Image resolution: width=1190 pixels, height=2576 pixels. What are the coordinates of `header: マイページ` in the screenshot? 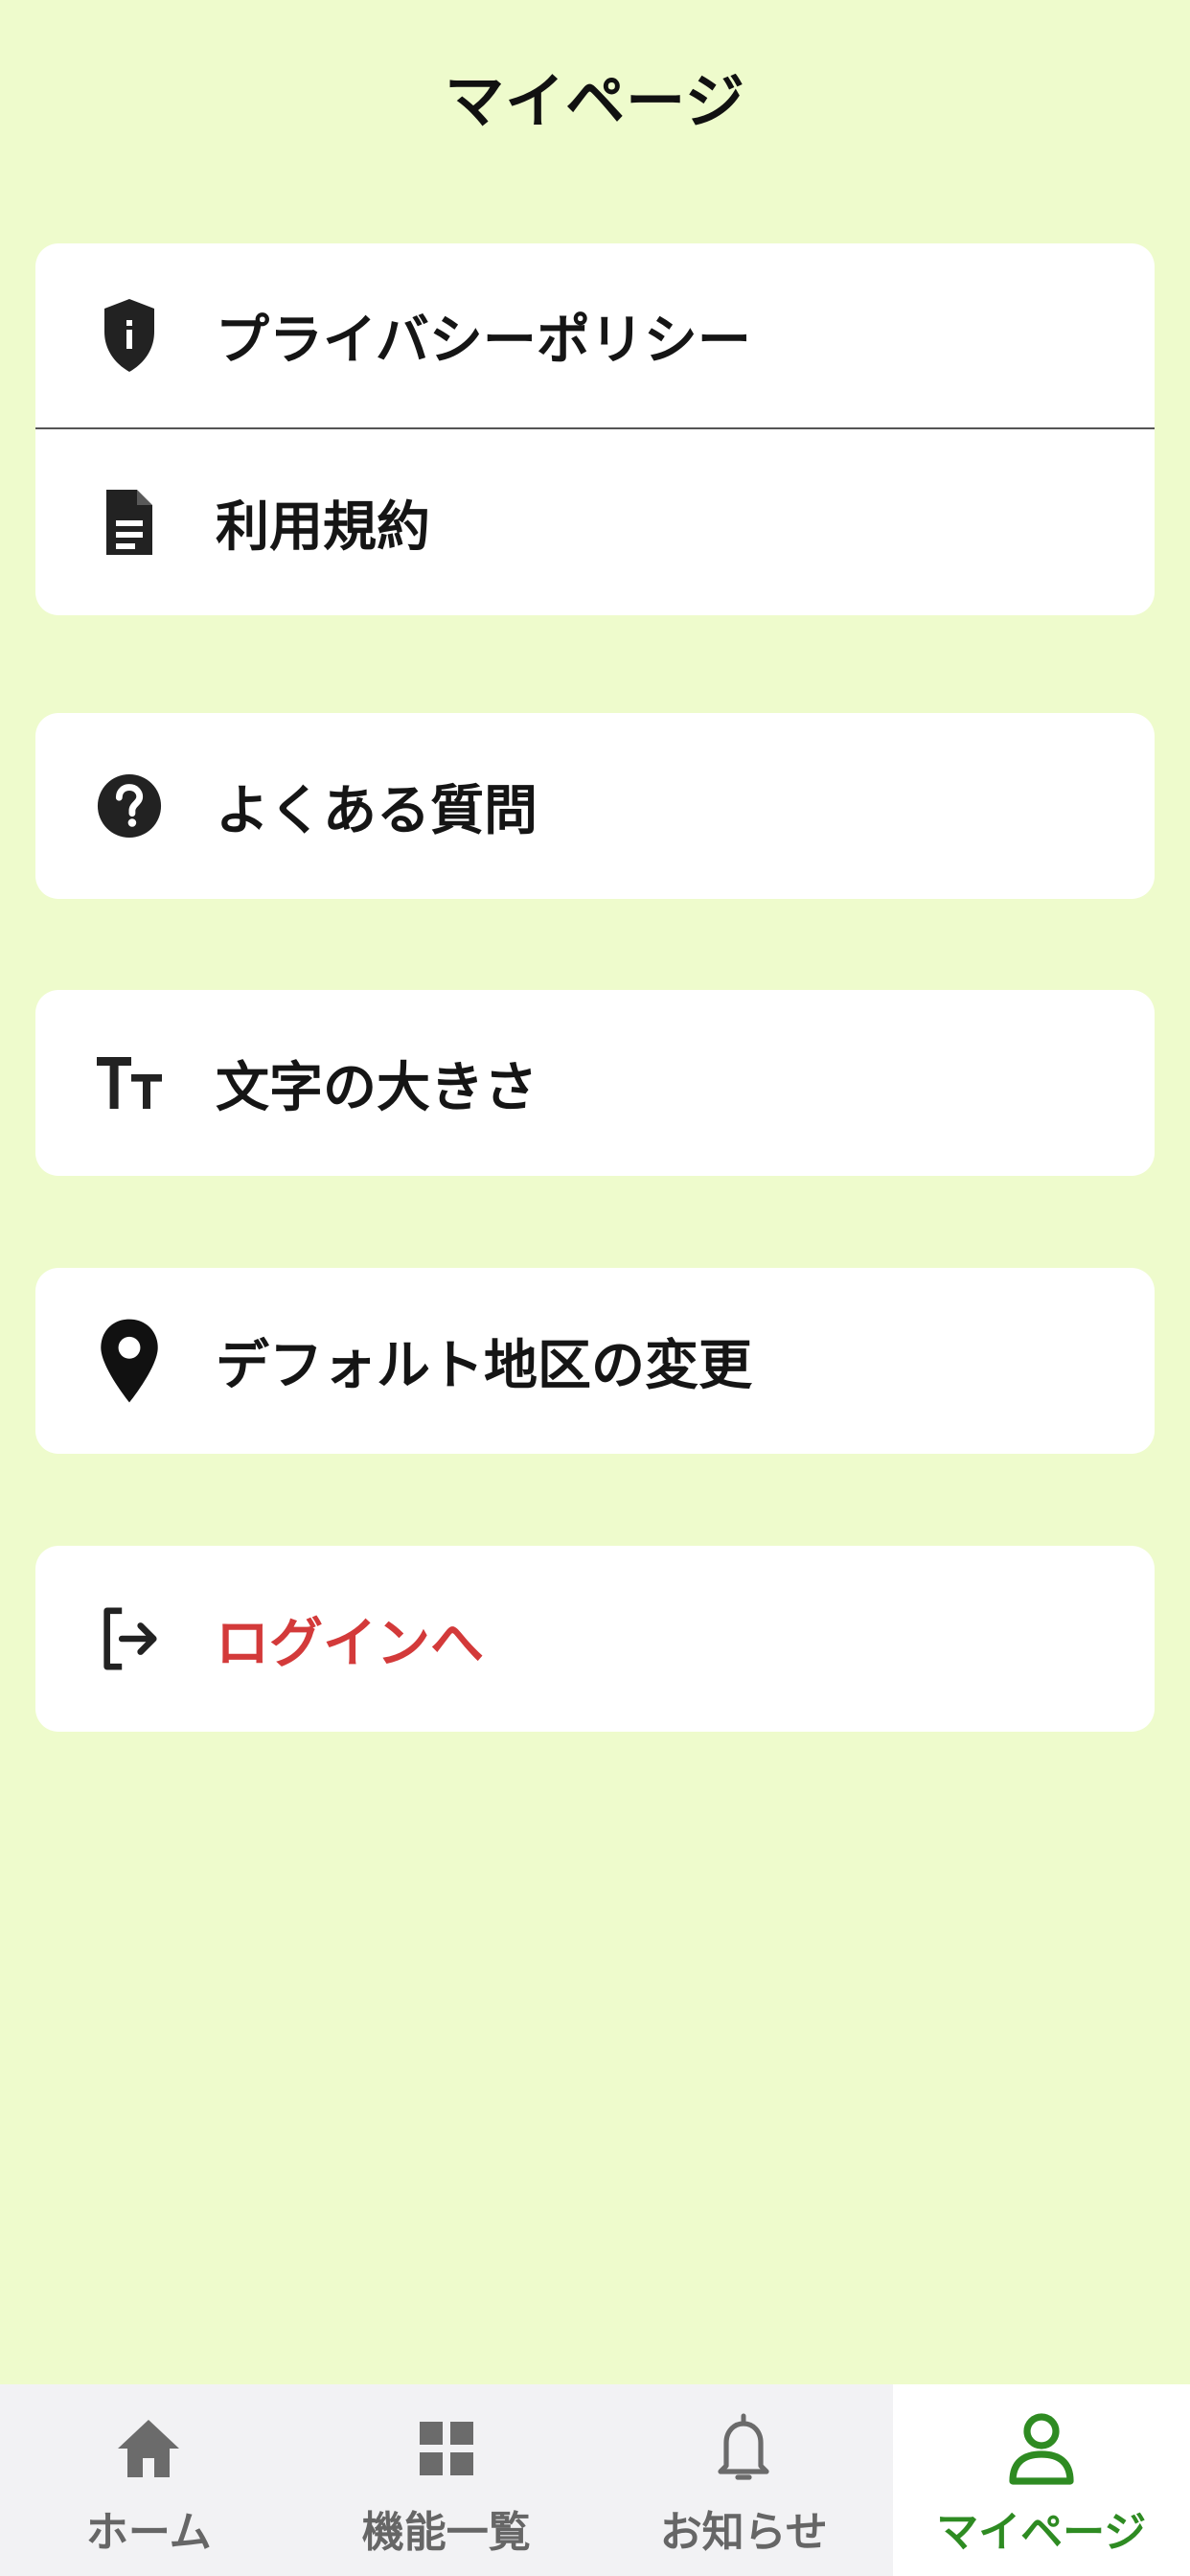 It's located at (595, 96).